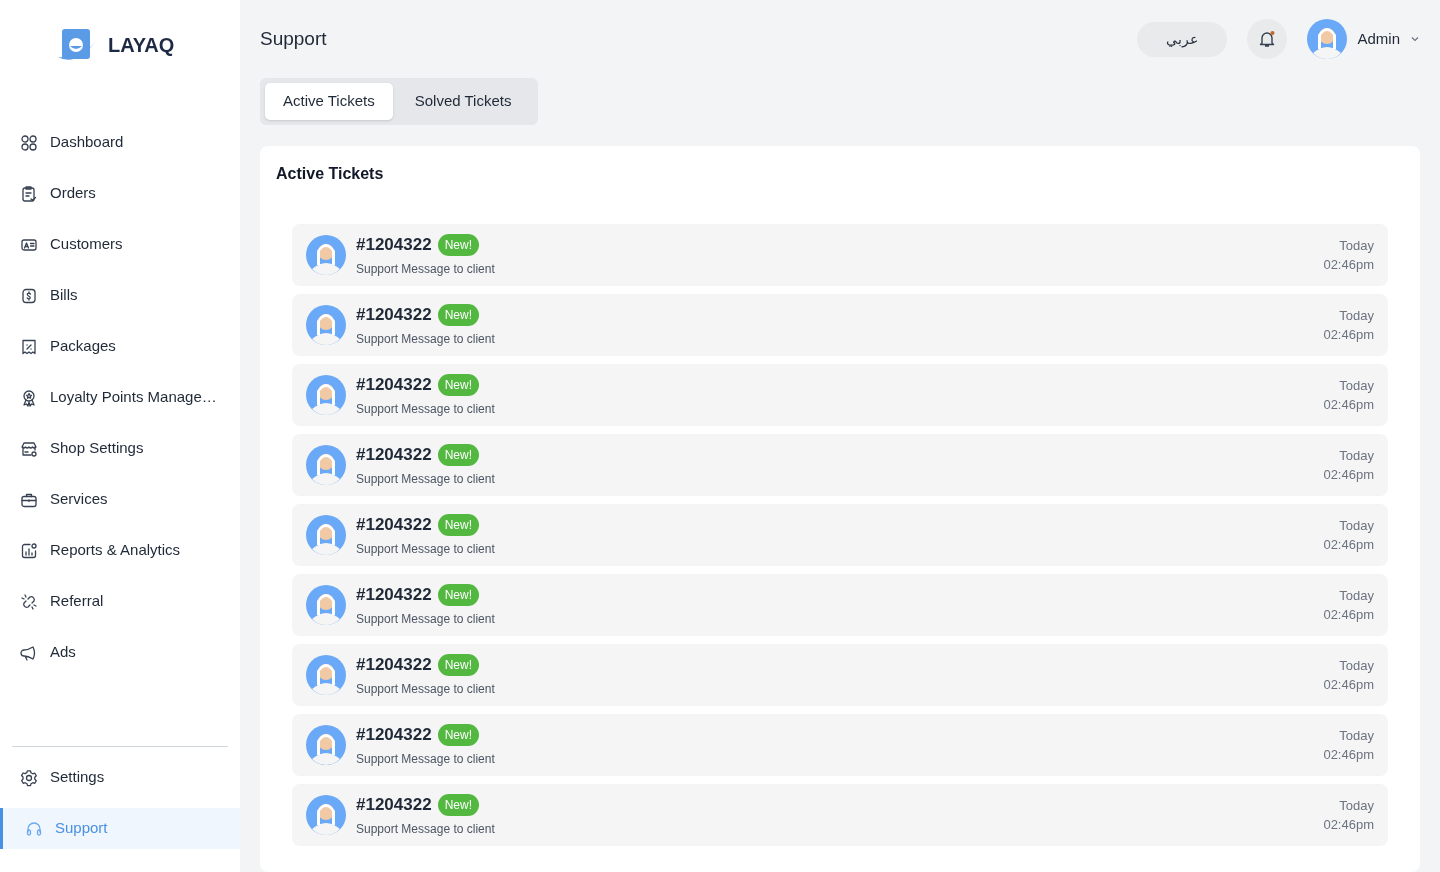 The height and width of the screenshot is (872, 1440). What do you see at coordinates (29, 142) in the screenshot?
I see `grid-icon` at bounding box center [29, 142].